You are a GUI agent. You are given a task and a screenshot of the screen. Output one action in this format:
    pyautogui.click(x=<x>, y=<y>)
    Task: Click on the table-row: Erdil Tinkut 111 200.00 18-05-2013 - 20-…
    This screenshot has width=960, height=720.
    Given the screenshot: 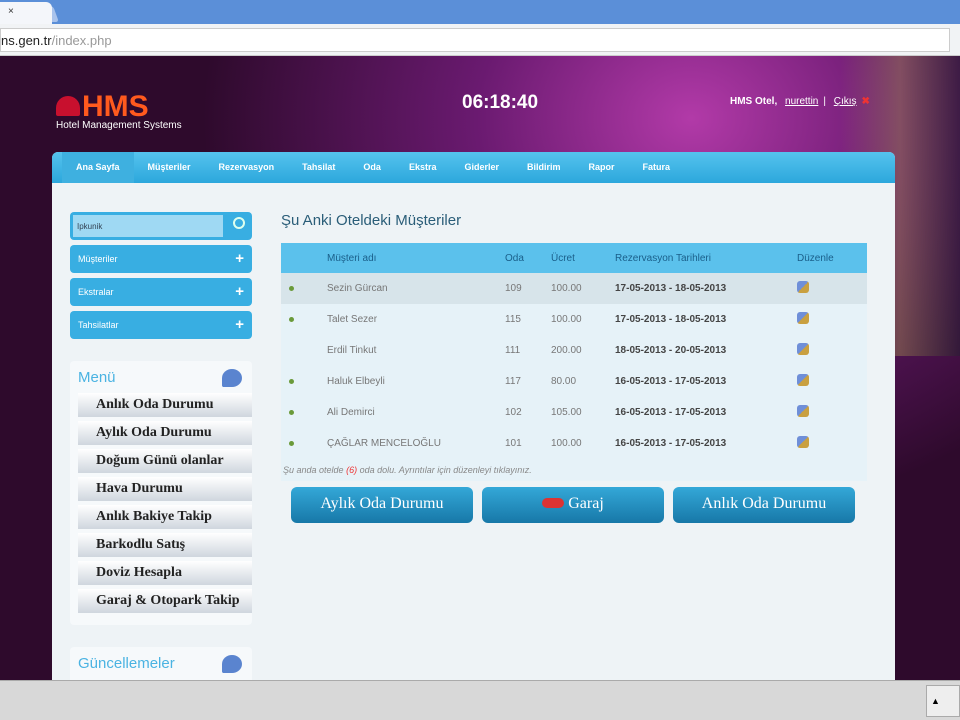 What is the action you would take?
    pyautogui.click(x=574, y=350)
    